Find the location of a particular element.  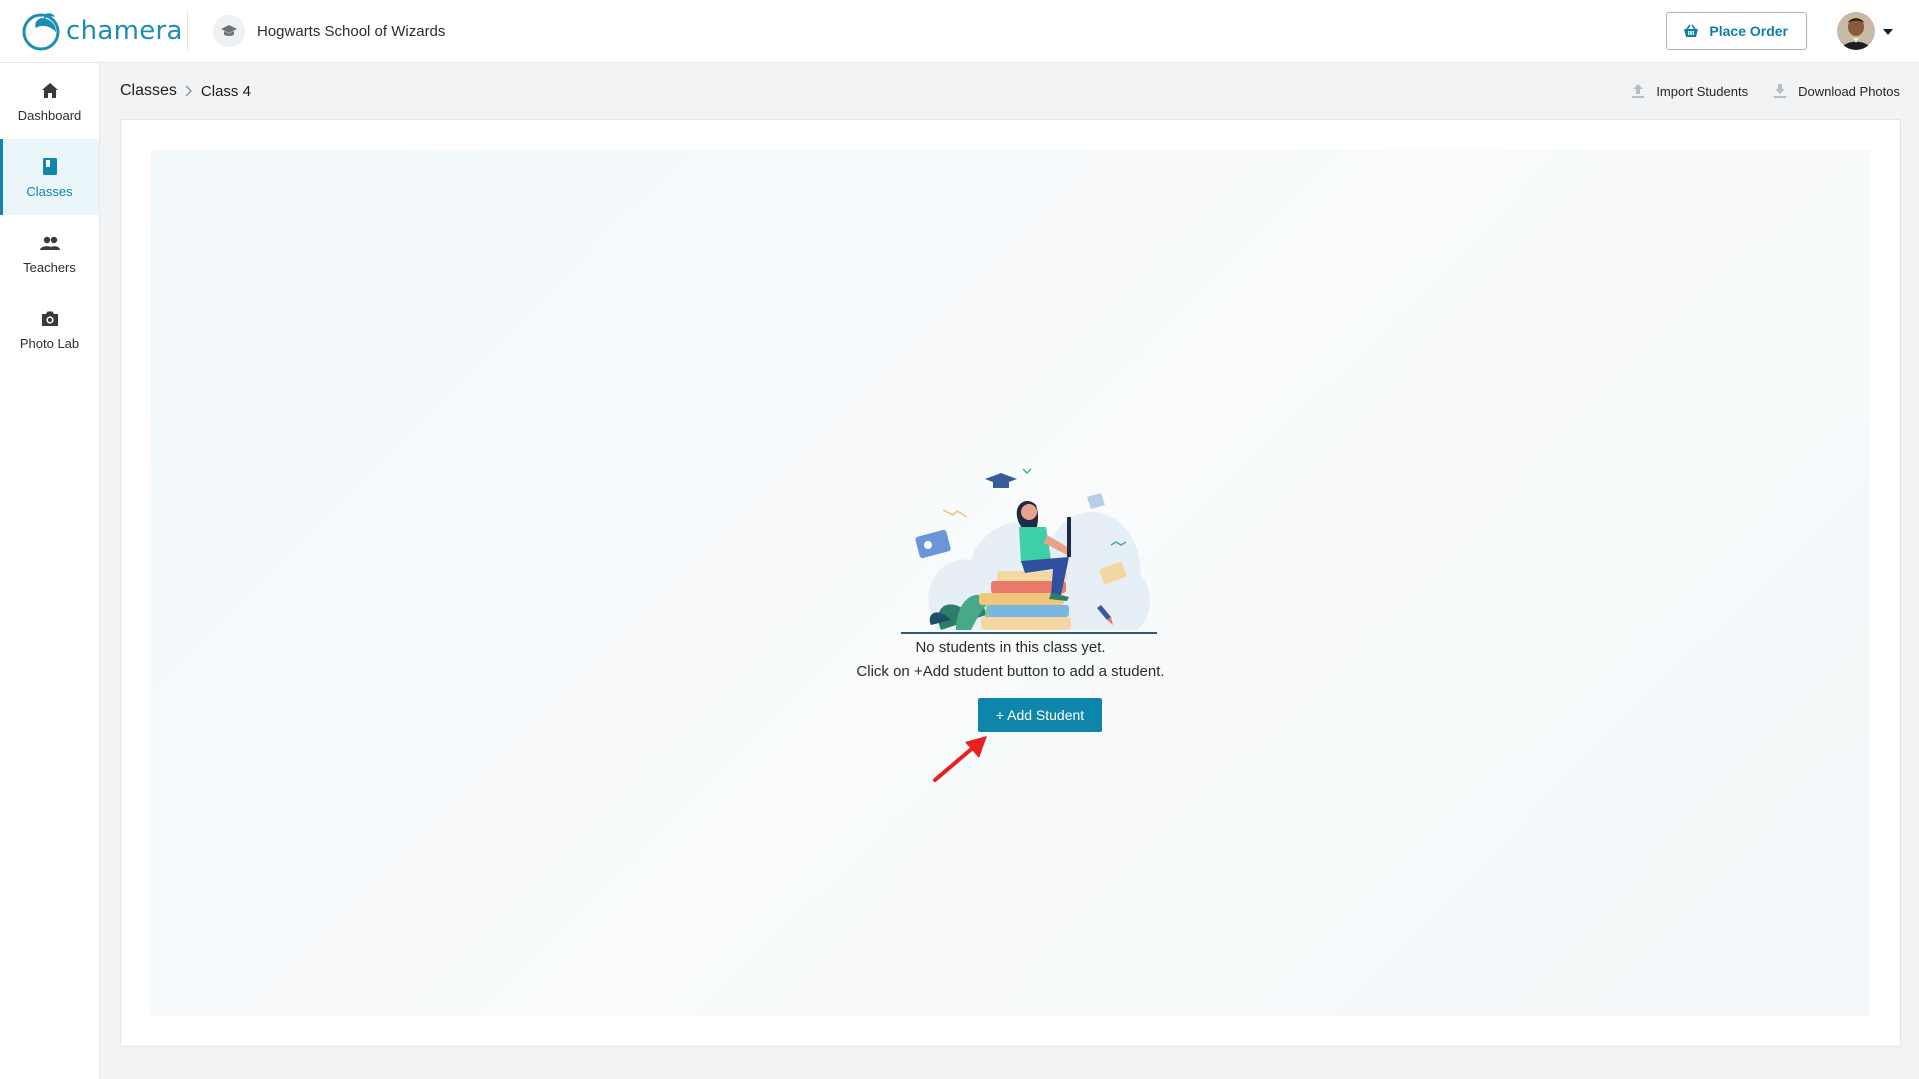

student-illustration is located at coordinates (1029, 551).